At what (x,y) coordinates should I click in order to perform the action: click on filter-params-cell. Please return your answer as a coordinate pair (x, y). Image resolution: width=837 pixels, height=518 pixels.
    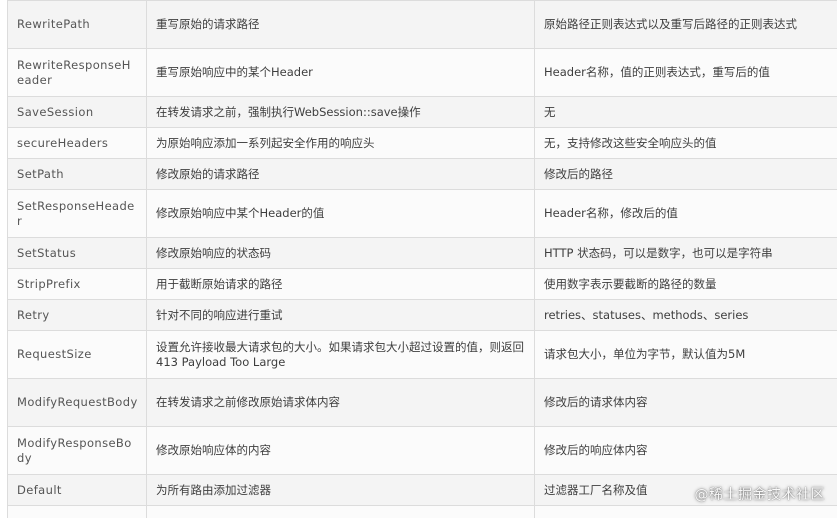
    Looking at the image, I should click on (685, 511).